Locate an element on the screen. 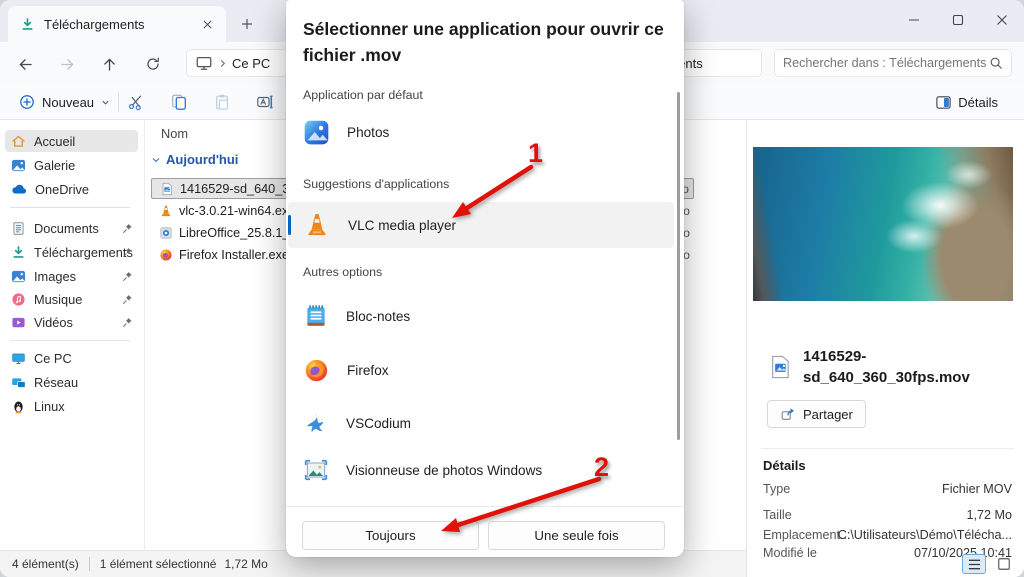 This screenshot has width=1024, height=577. search-icon is located at coordinates (996, 63).